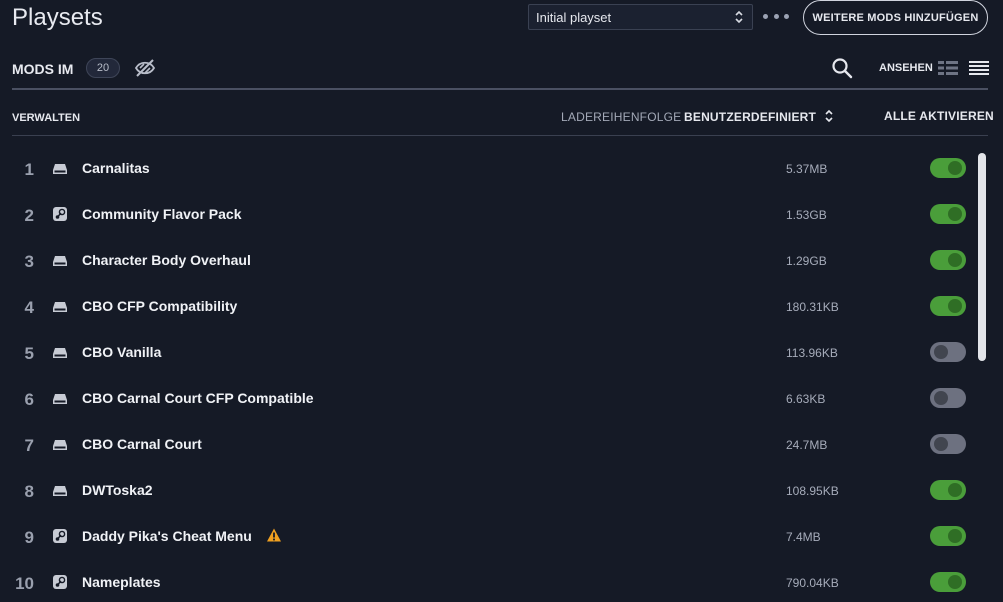  What do you see at coordinates (116, 168) in the screenshot?
I see `mod-name: Carnalitas` at bounding box center [116, 168].